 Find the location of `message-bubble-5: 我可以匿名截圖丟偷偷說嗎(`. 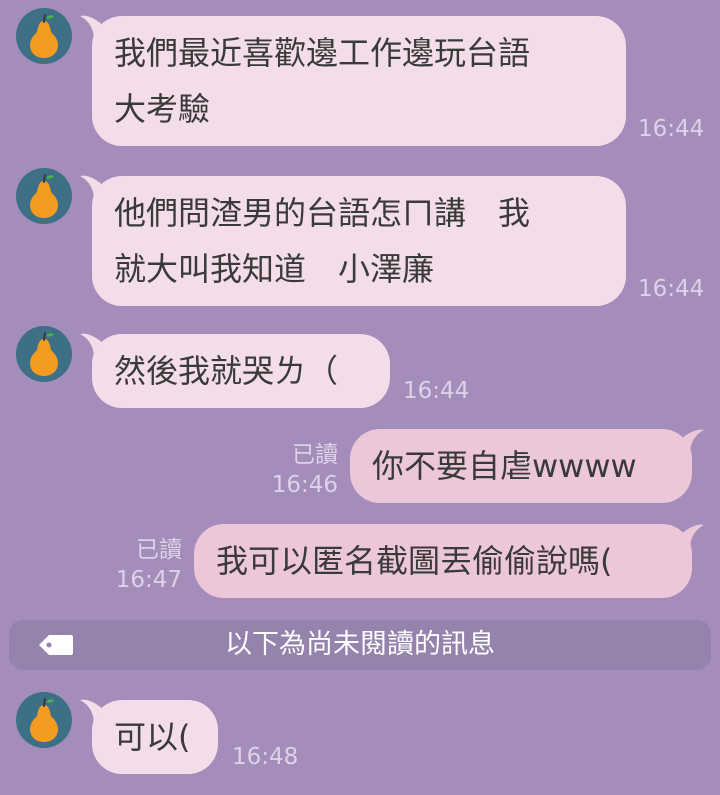

message-bubble-5: 我可以匿名截圖丟偷偷說嗎( is located at coordinates (443, 561).